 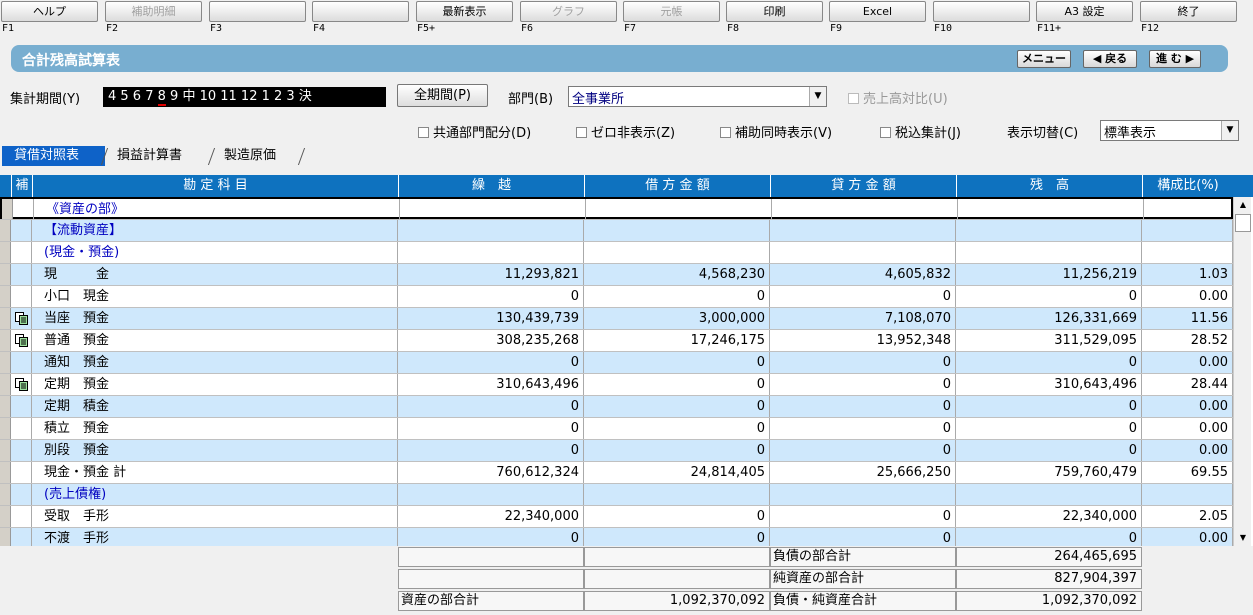 I want to click on scroll-thumb, so click(x=1243, y=223).